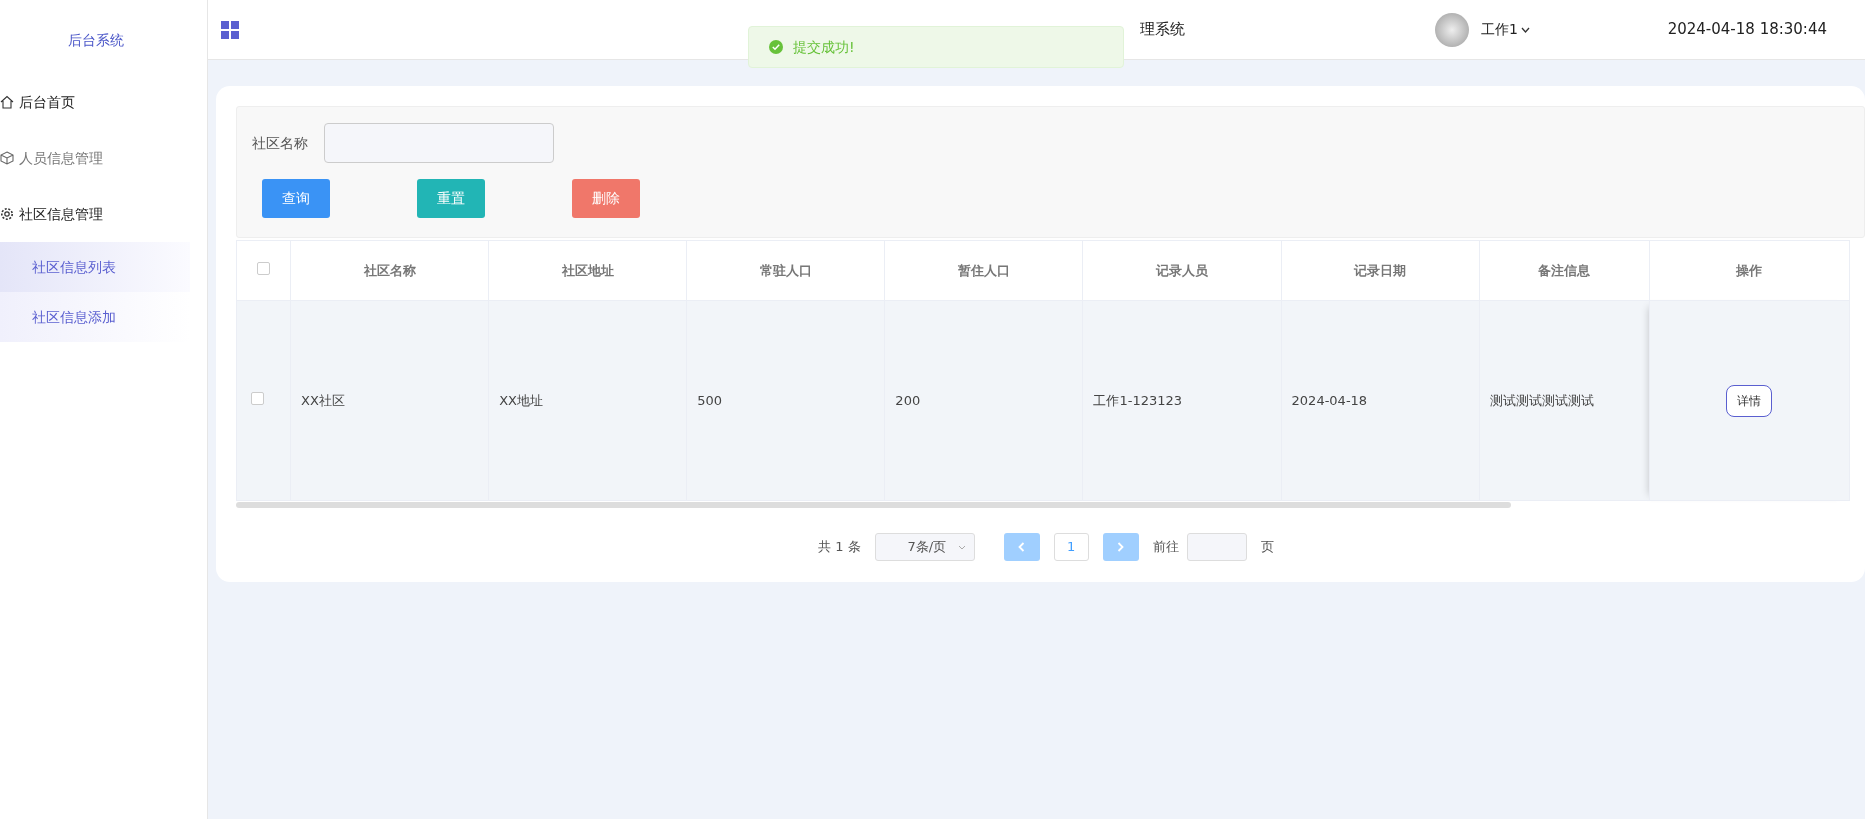 The width and height of the screenshot is (1865, 819). I want to click on column-header: 备注信息, so click(1564, 270).